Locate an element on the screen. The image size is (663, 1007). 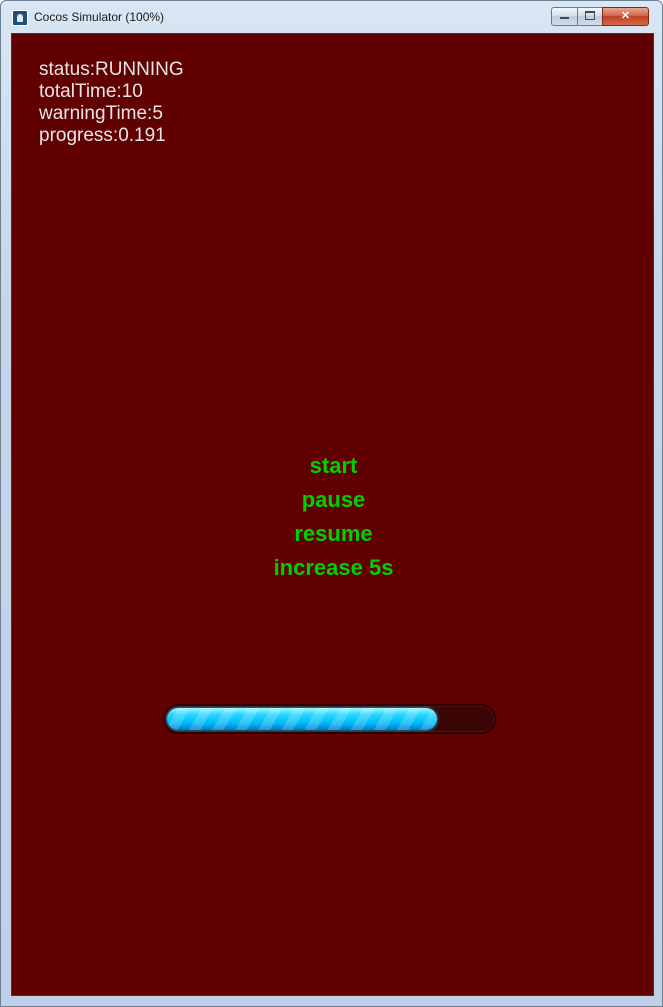
close-icon: ✕ is located at coordinates (625, 16).